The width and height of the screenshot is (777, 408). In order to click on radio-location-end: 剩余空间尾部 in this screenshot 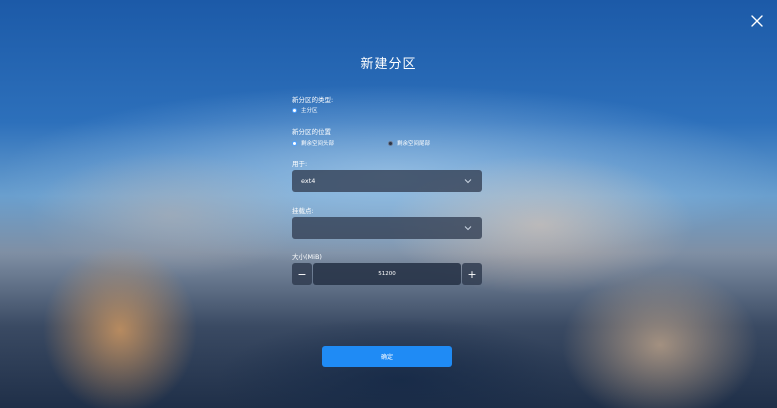, I will do `click(409, 143)`.